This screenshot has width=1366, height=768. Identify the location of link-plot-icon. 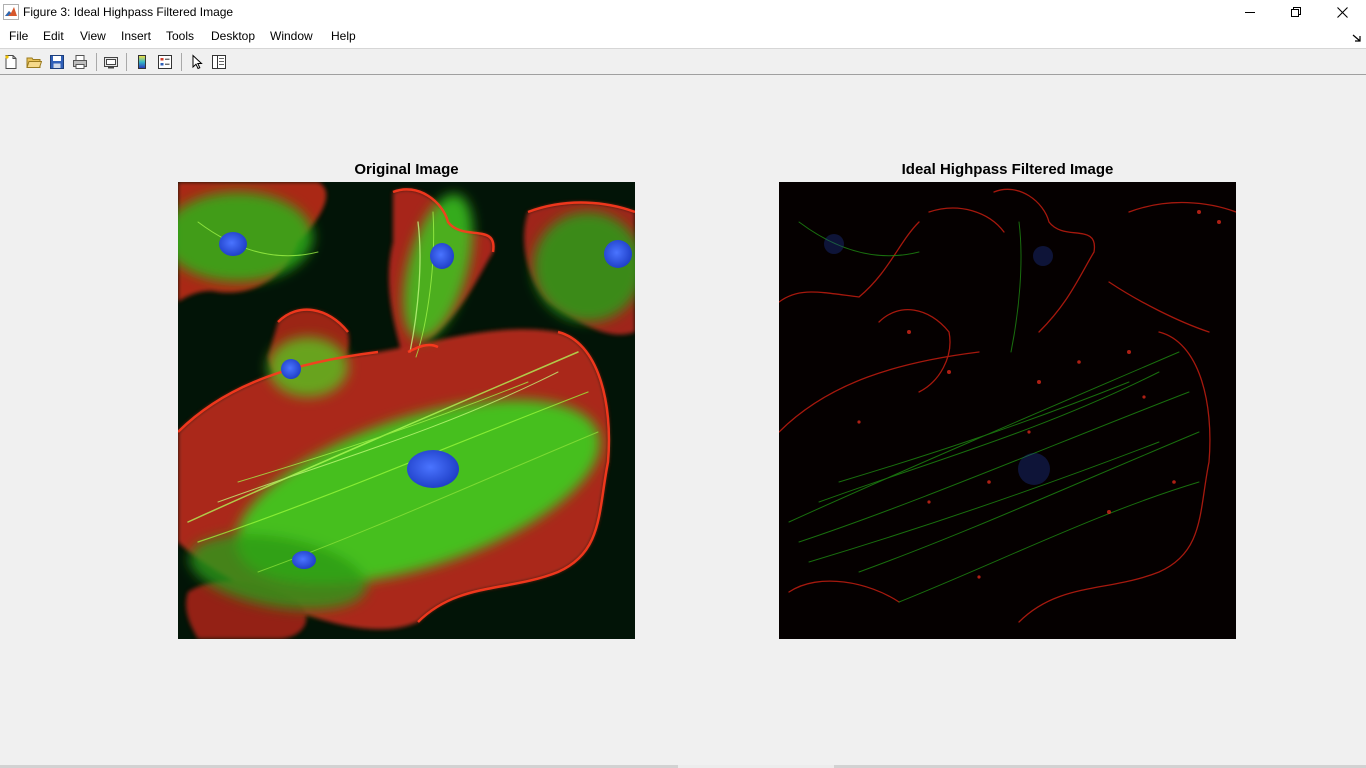
(111, 63).